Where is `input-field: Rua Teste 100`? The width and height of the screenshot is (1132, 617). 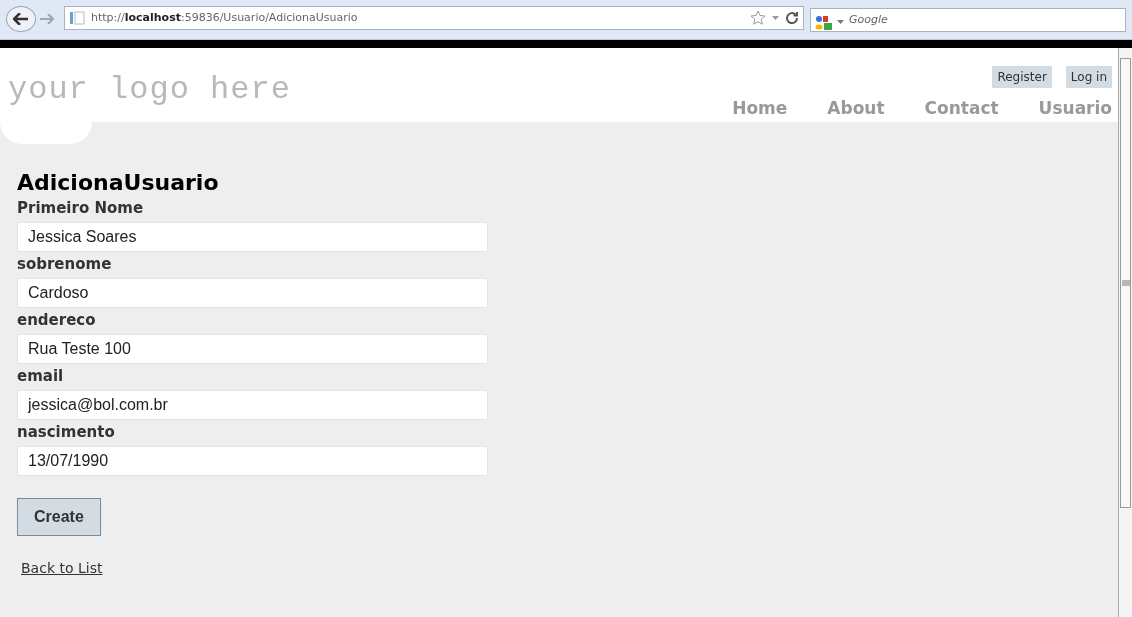
input-field: Rua Teste 100 is located at coordinates (252, 349).